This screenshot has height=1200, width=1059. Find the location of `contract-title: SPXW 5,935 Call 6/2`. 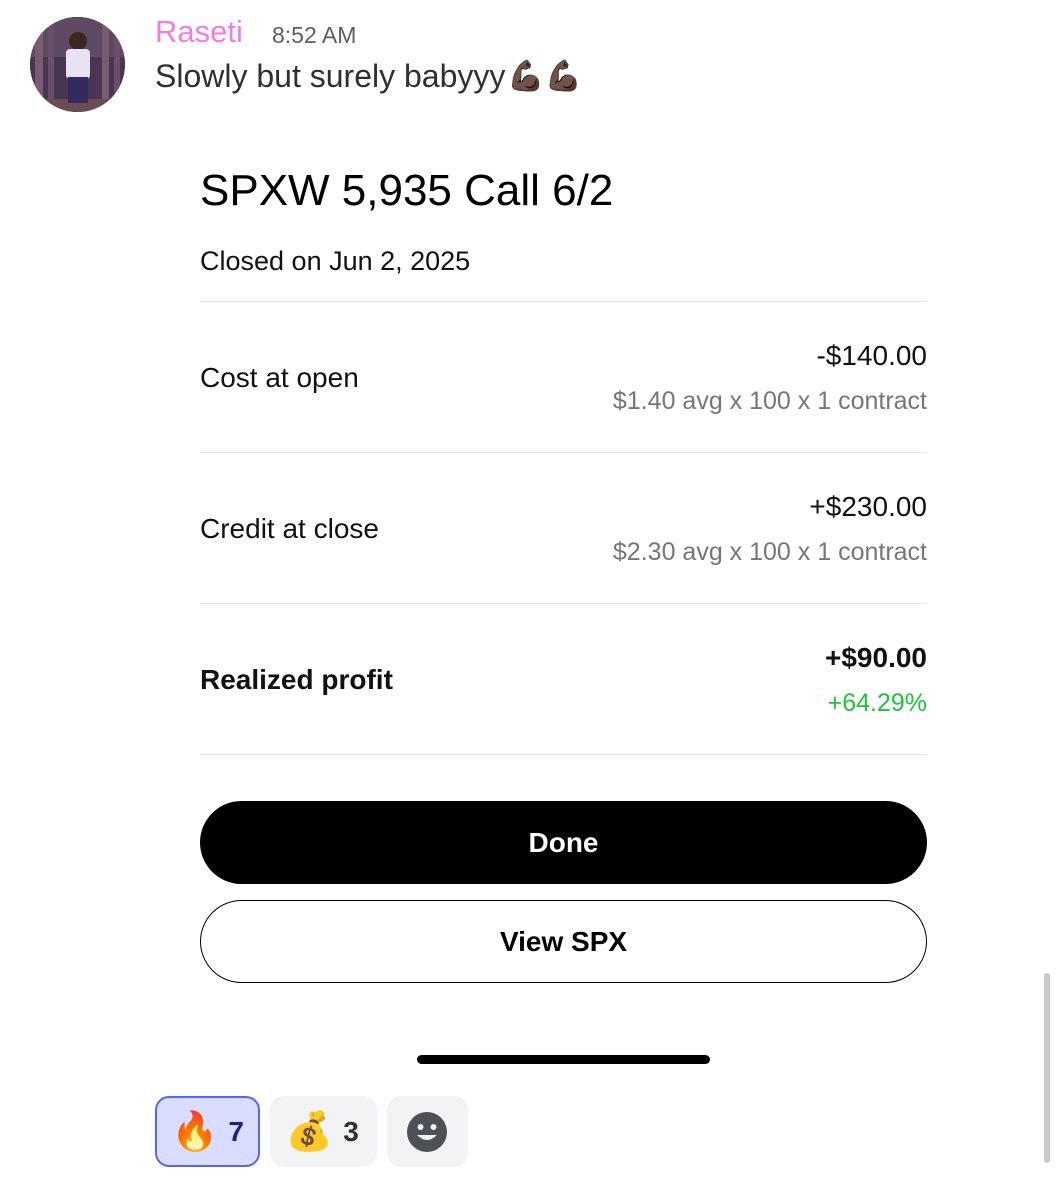

contract-title: SPXW 5,935 Call 6/2 is located at coordinates (407, 190).